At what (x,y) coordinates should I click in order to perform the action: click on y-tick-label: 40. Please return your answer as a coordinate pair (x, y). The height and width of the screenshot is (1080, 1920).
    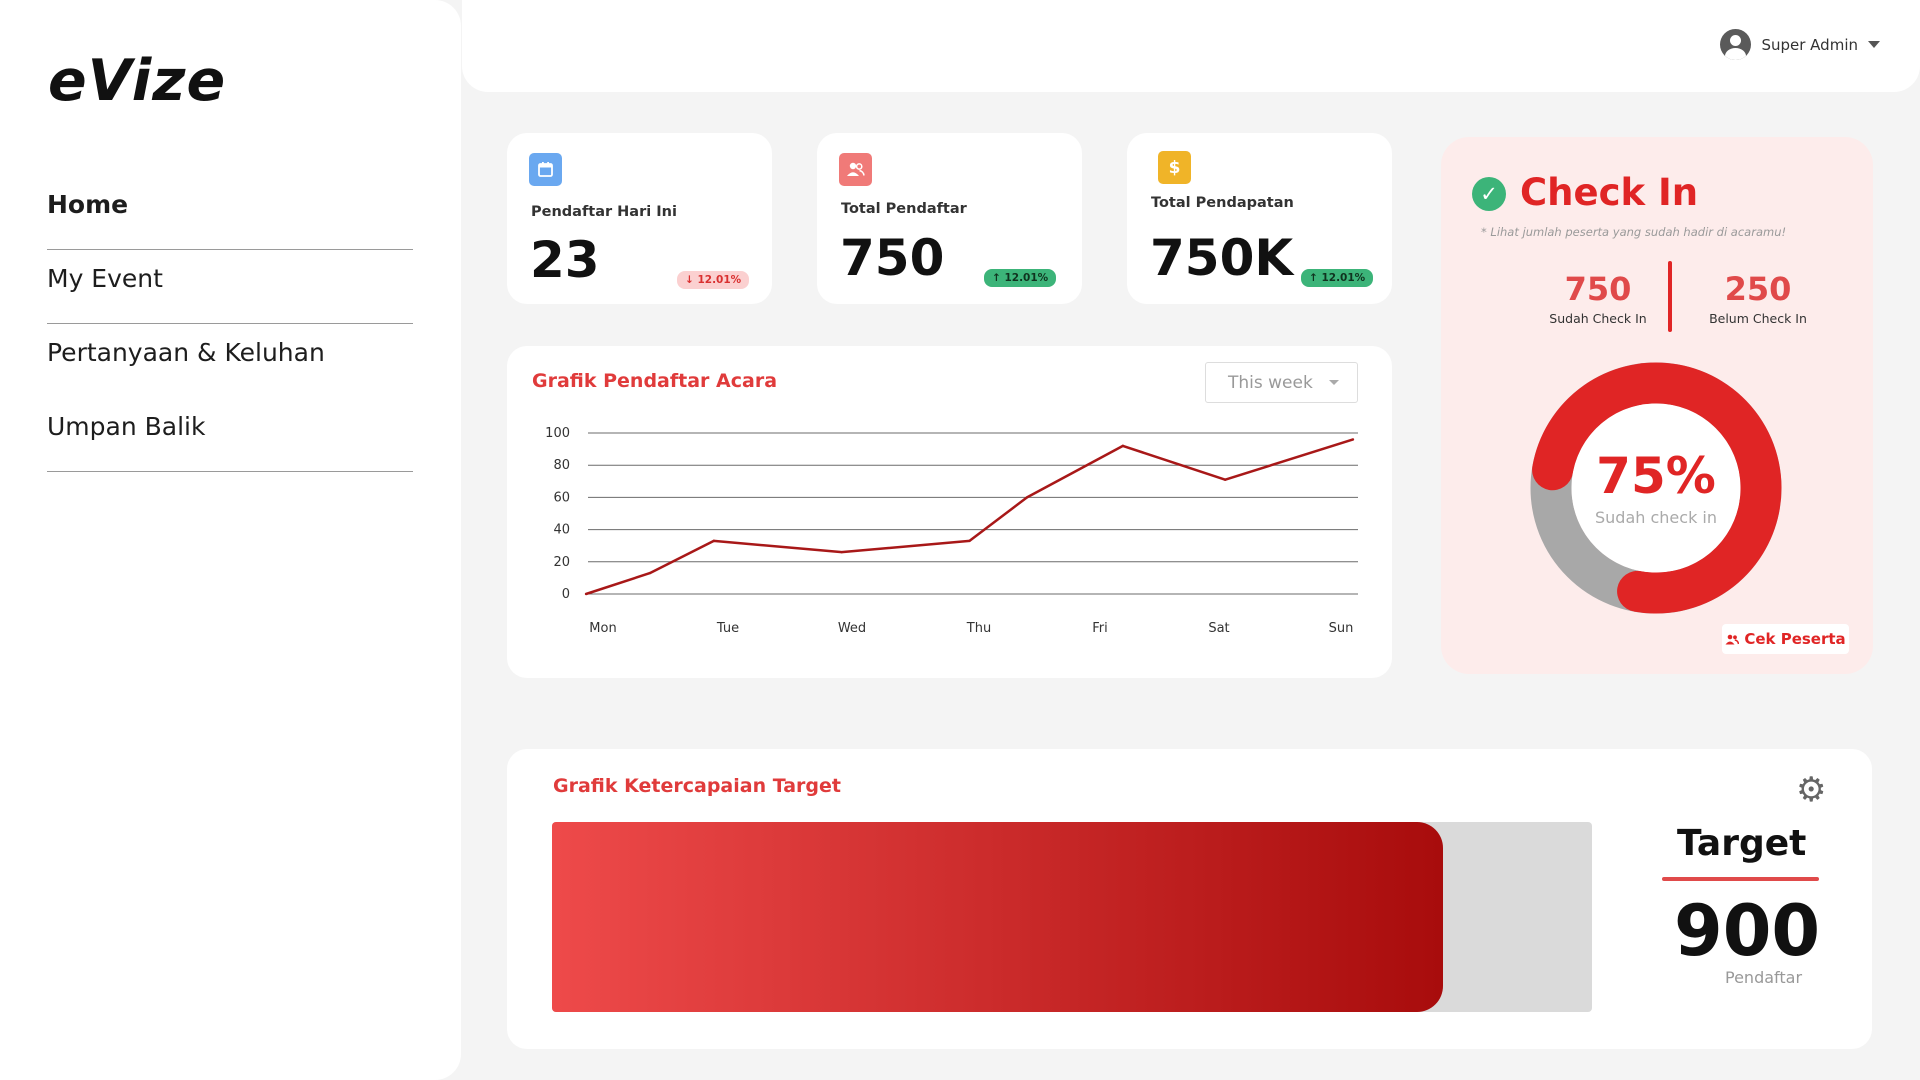
    Looking at the image, I should click on (561, 530).